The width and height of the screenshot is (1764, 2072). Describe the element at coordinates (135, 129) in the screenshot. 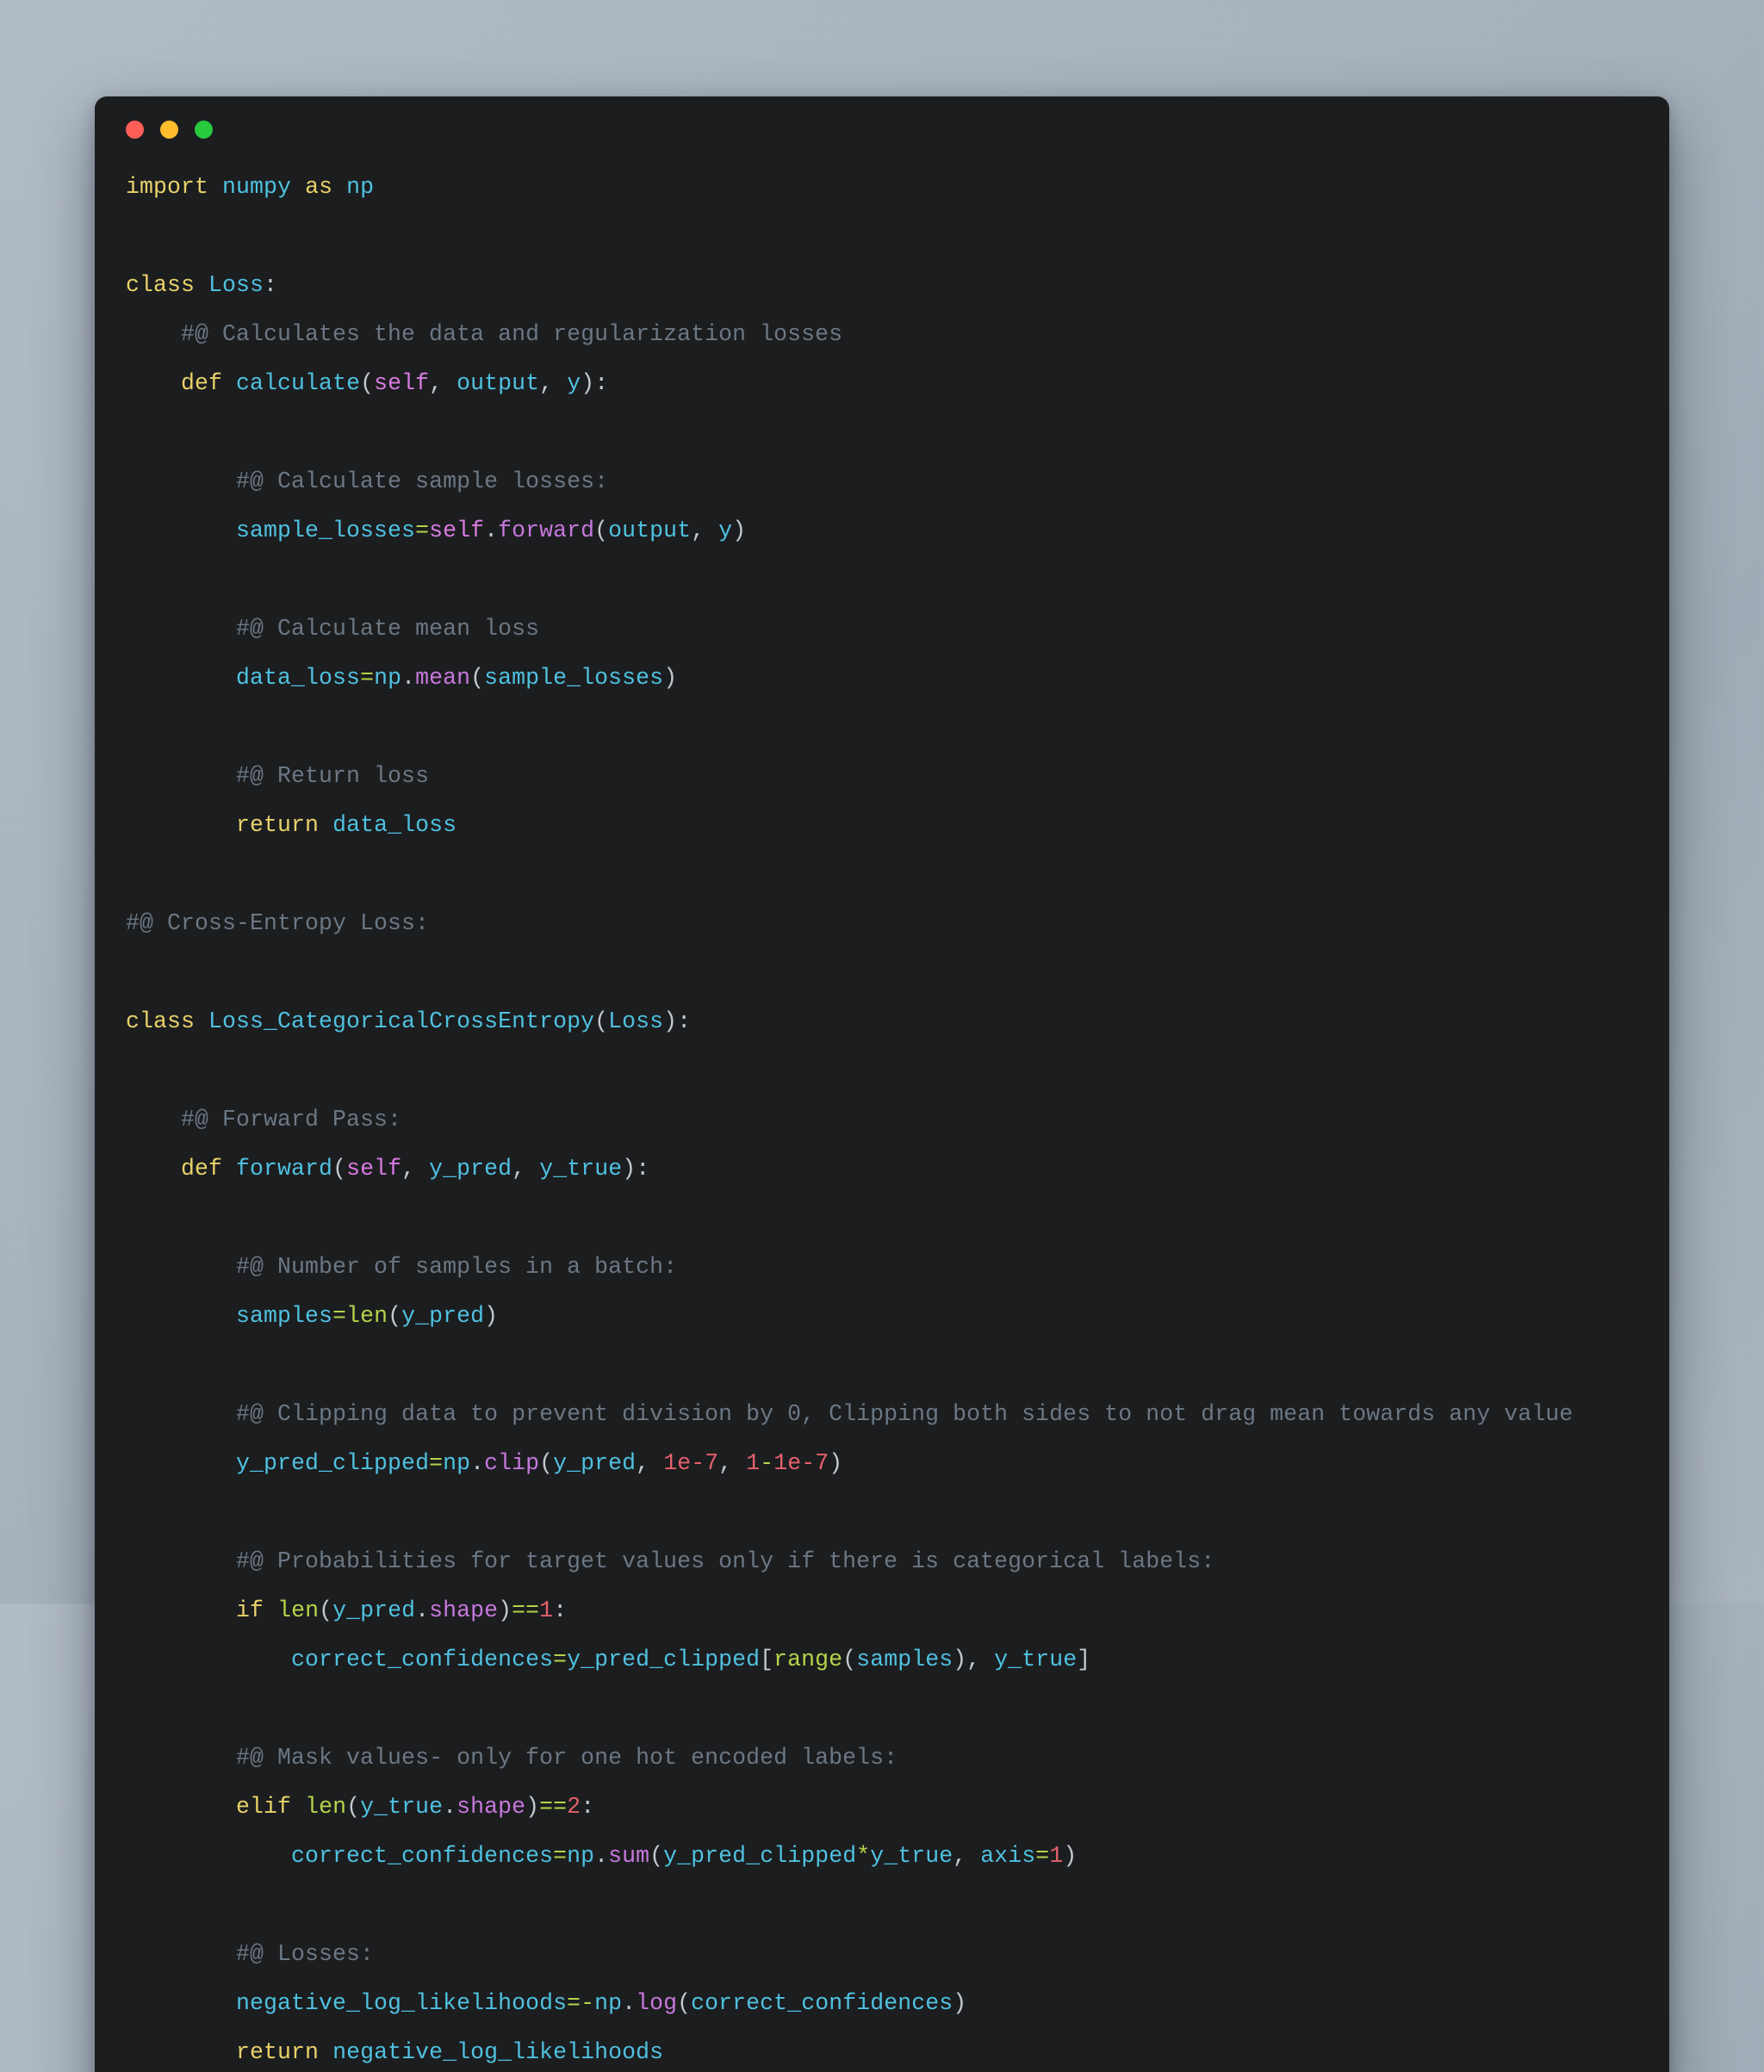

I see `close-window-button` at that location.